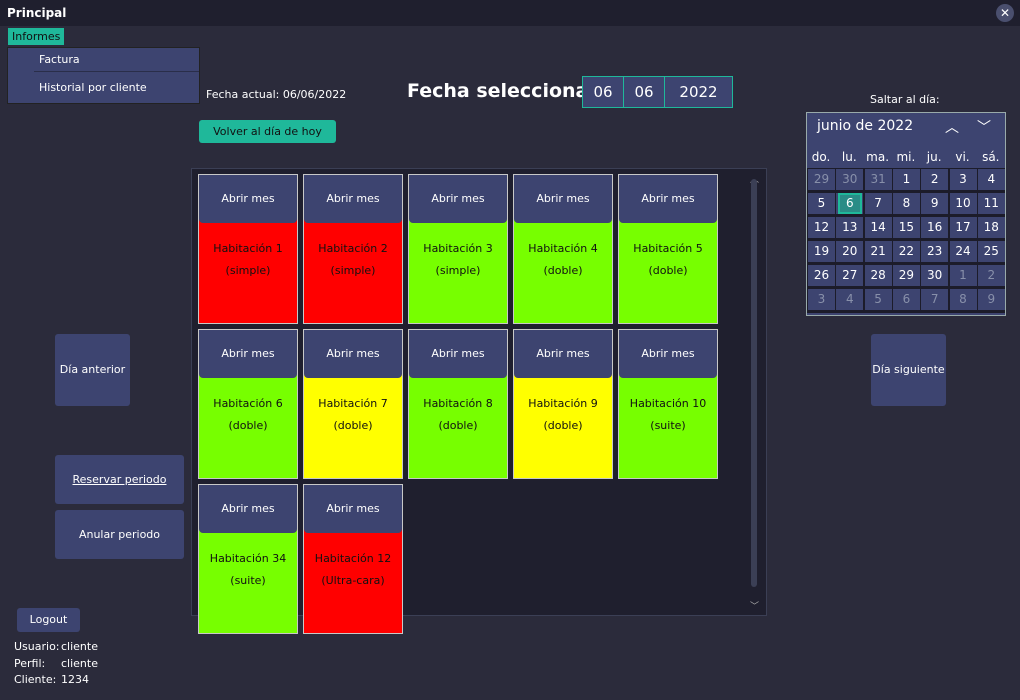 Image resolution: width=1020 pixels, height=700 pixels. I want to click on room-type: (suite), so click(668, 425).